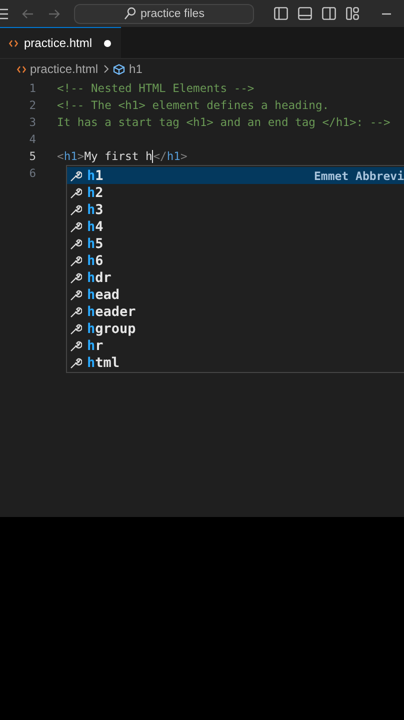 This screenshot has width=404, height=720. What do you see at coordinates (235, 175) in the screenshot?
I see `suggestion-item: h1 Emmet Abbrevi` at bounding box center [235, 175].